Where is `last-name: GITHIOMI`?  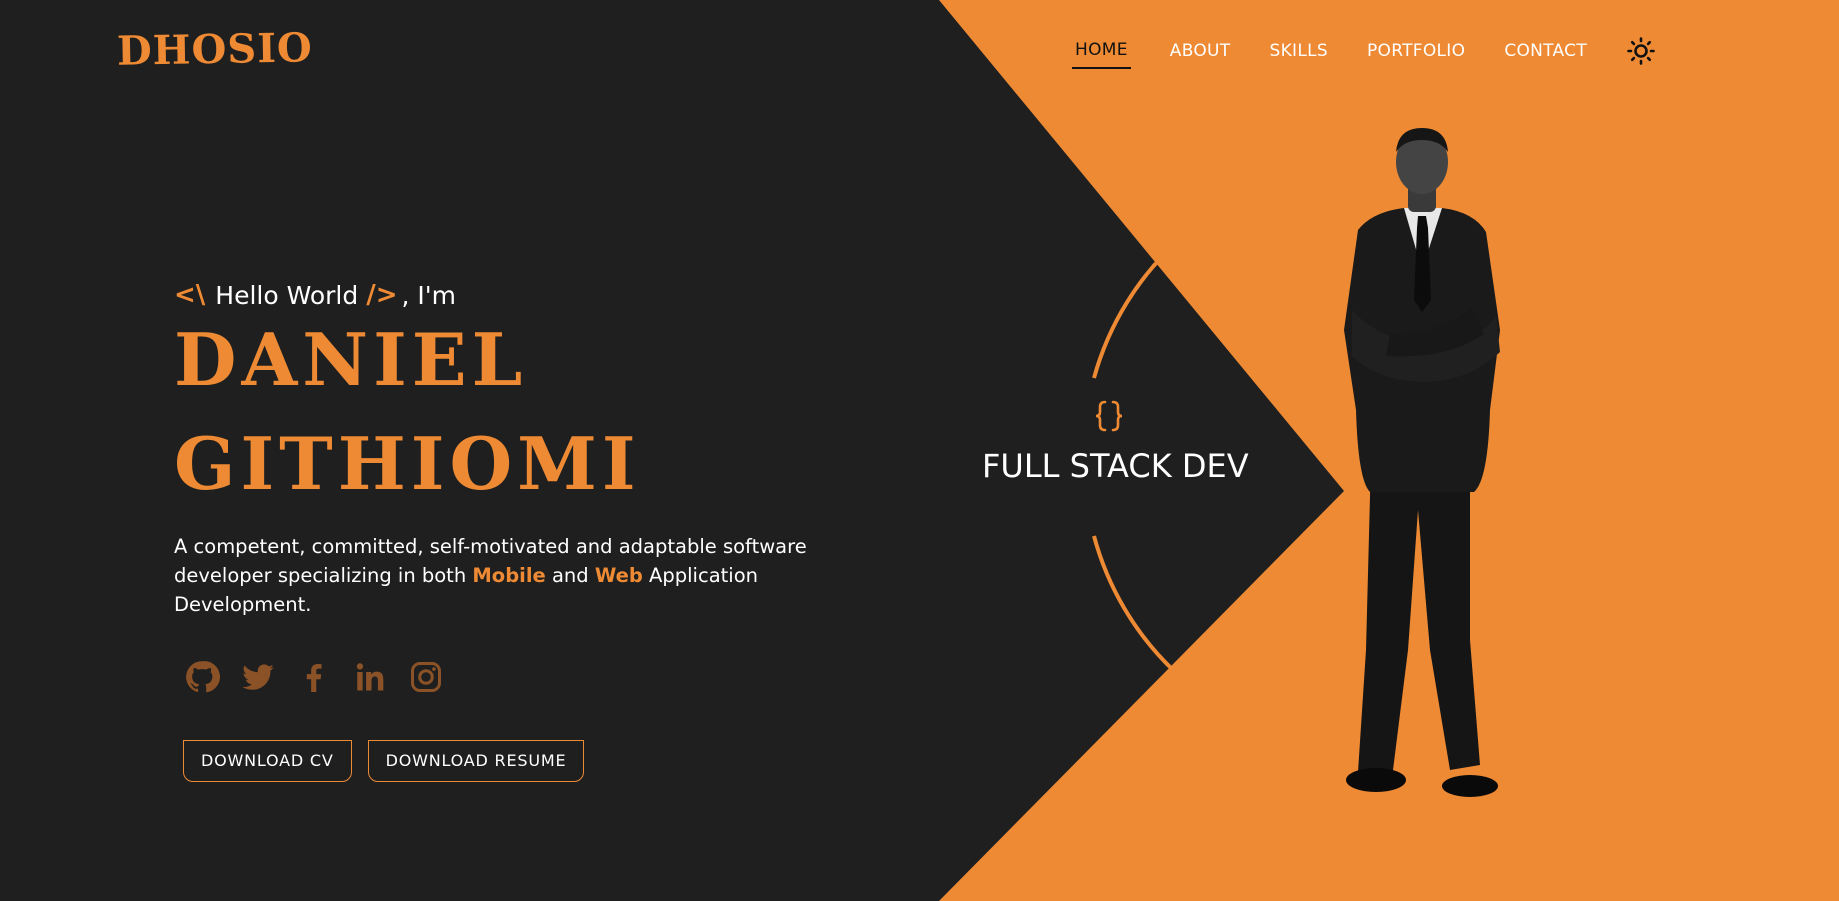 last-name: GITHIOMI is located at coordinates (407, 463).